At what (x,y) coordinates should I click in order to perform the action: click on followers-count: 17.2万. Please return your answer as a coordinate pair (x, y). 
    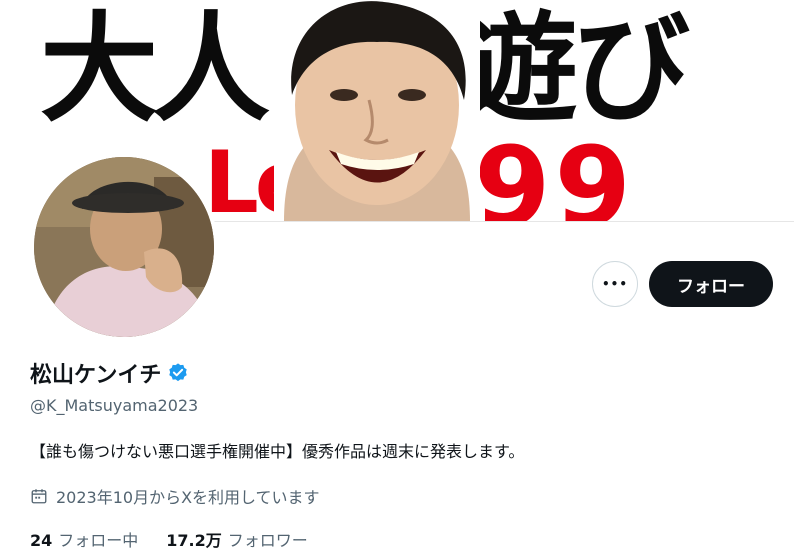
    Looking at the image, I should click on (194, 540).